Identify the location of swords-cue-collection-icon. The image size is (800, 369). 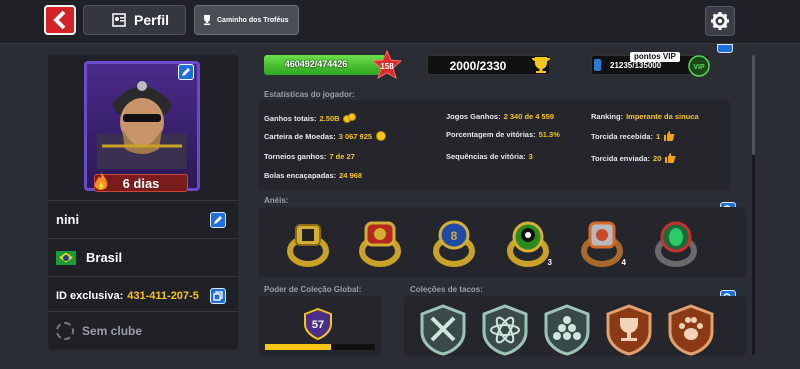
(443, 330).